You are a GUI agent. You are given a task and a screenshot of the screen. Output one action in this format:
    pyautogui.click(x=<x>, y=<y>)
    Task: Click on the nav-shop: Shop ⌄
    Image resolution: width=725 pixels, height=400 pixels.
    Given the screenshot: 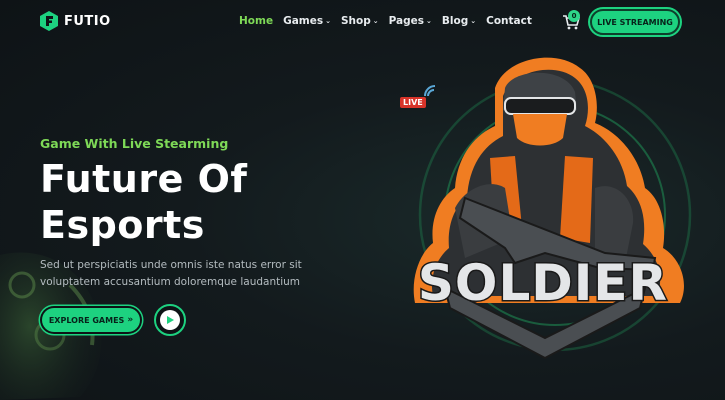 What is the action you would take?
    pyautogui.click(x=360, y=21)
    